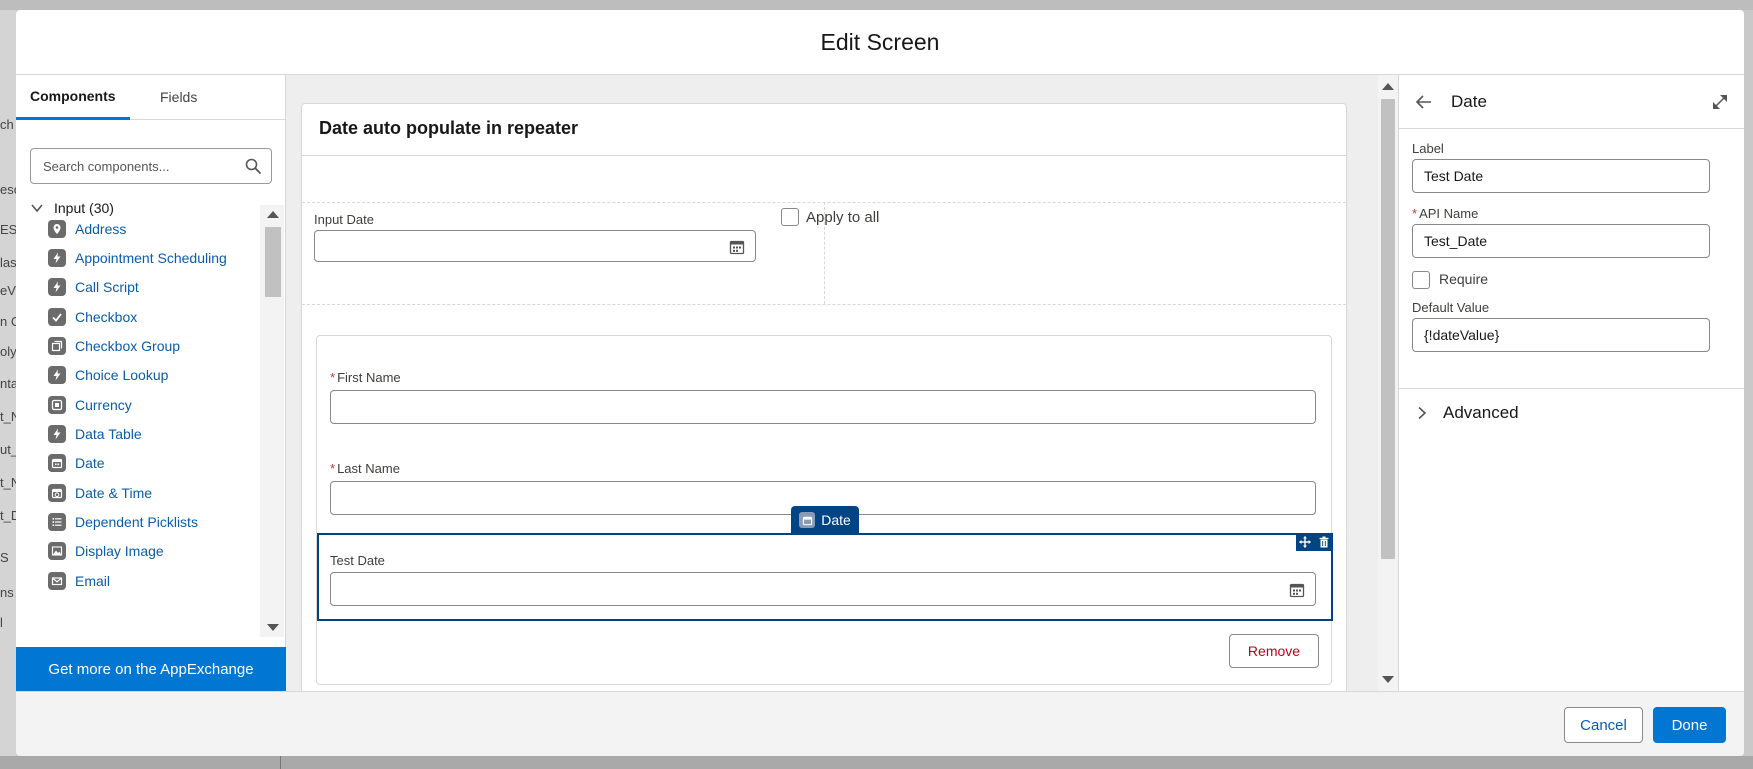 This screenshot has width=1753, height=769. What do you see at coordinates (843, 217) in the screenshot?
I see `apply-to-all-label: Apply to all` at bounding box center [843, 217].